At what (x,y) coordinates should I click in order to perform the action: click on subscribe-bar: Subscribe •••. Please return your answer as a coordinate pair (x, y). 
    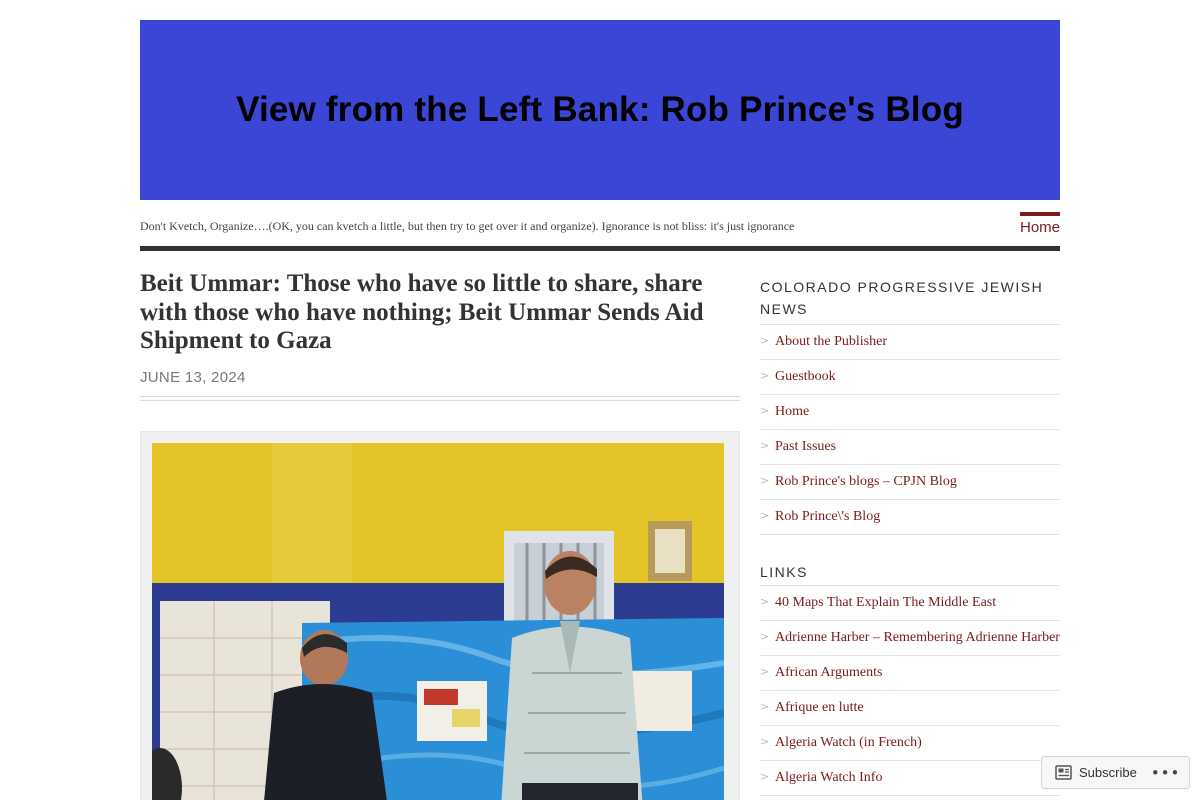
    Looking at the image, I should click on (1115, 772).